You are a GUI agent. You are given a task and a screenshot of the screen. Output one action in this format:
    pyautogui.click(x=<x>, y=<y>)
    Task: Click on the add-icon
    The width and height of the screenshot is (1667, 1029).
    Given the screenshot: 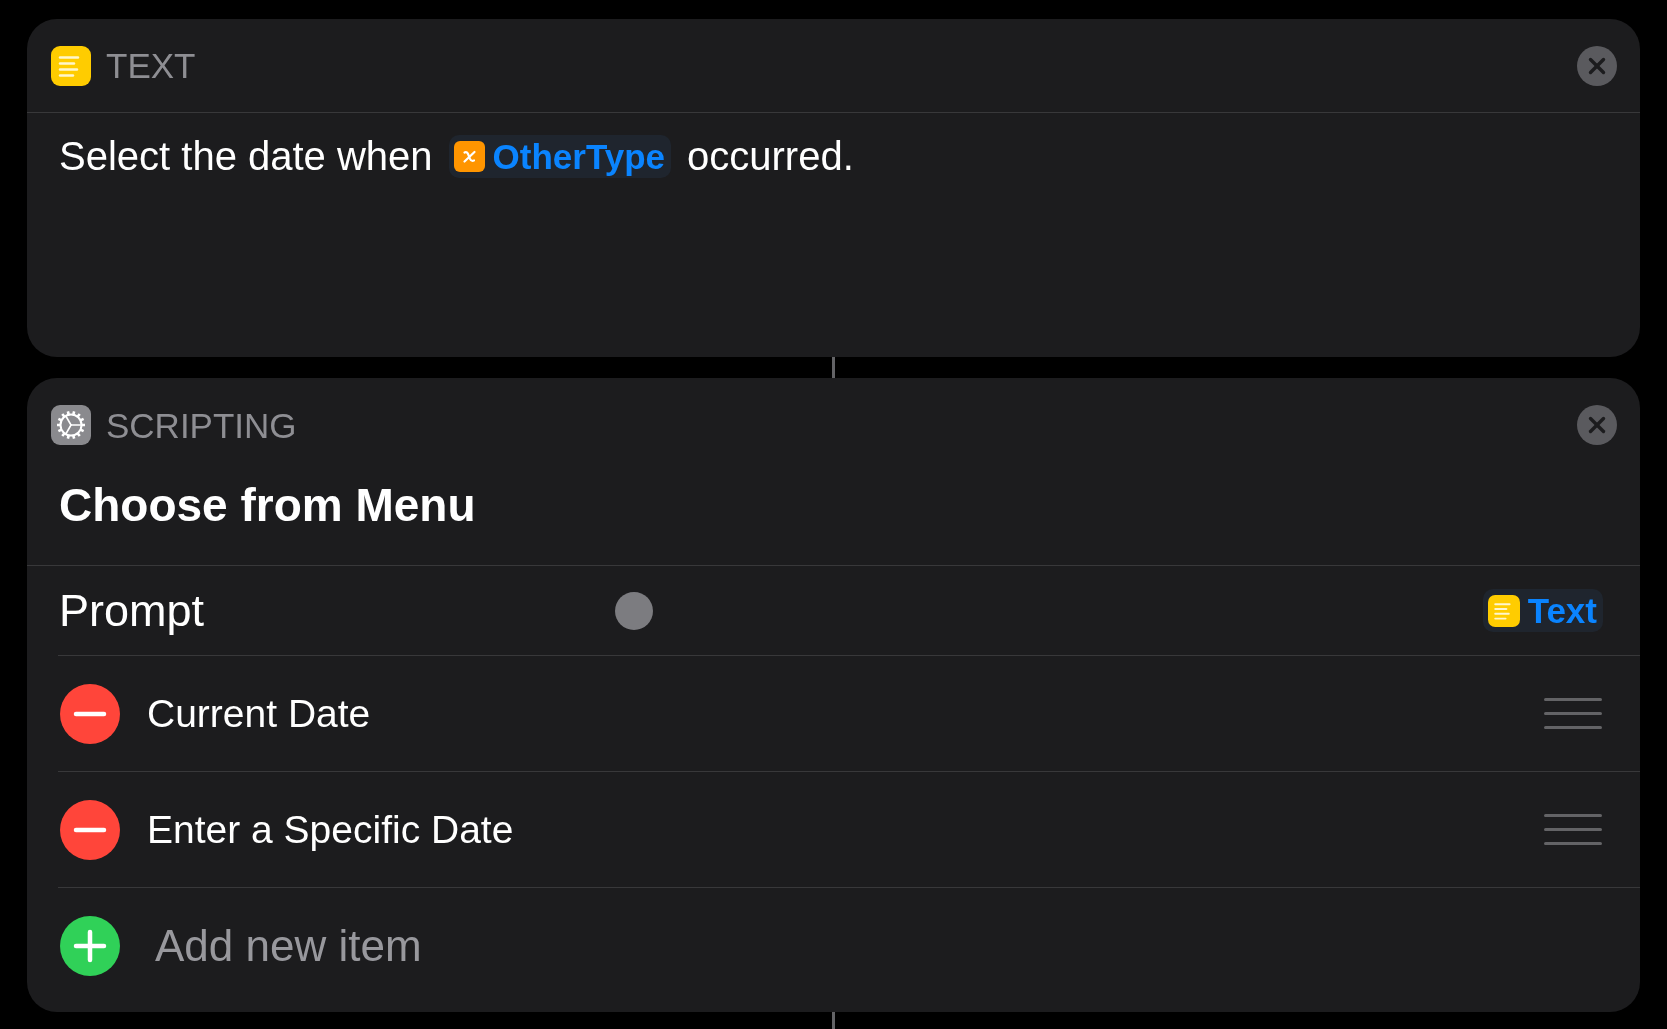 What is the action you would take?
    pyautogui.click(x=90, y=946)
    